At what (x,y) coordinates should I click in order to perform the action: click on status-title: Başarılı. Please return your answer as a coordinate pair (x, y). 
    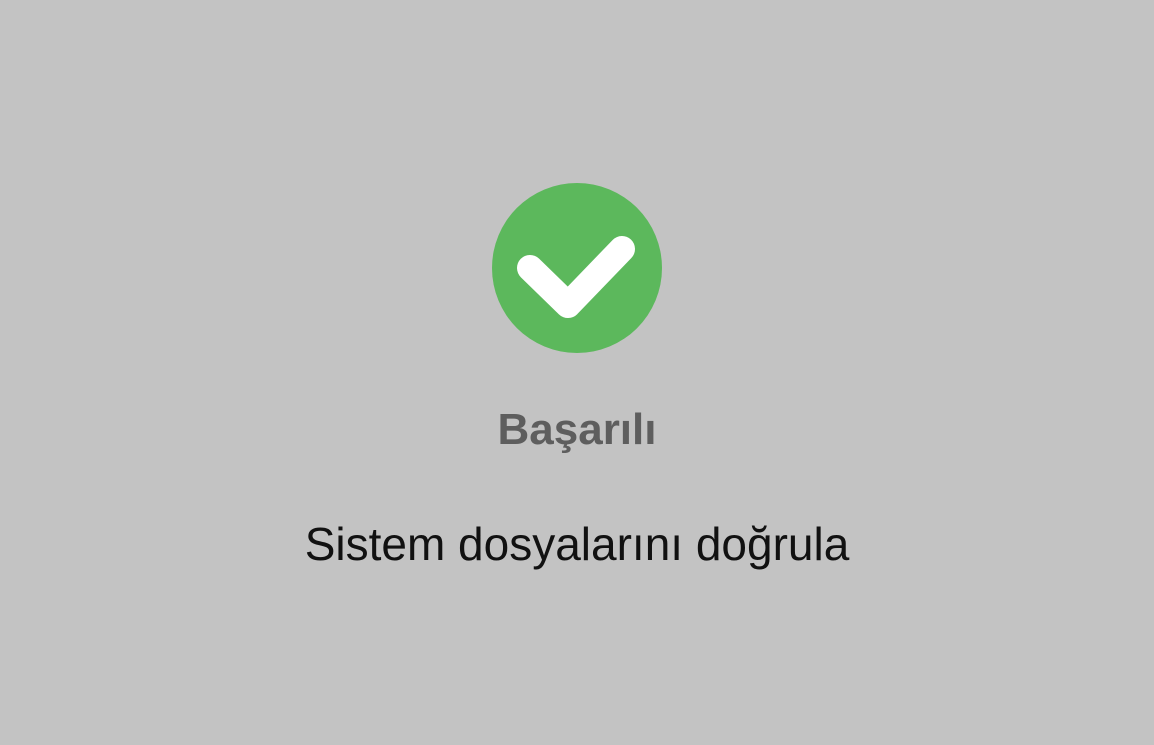
    Looking at the image, I should click on (577, 429).